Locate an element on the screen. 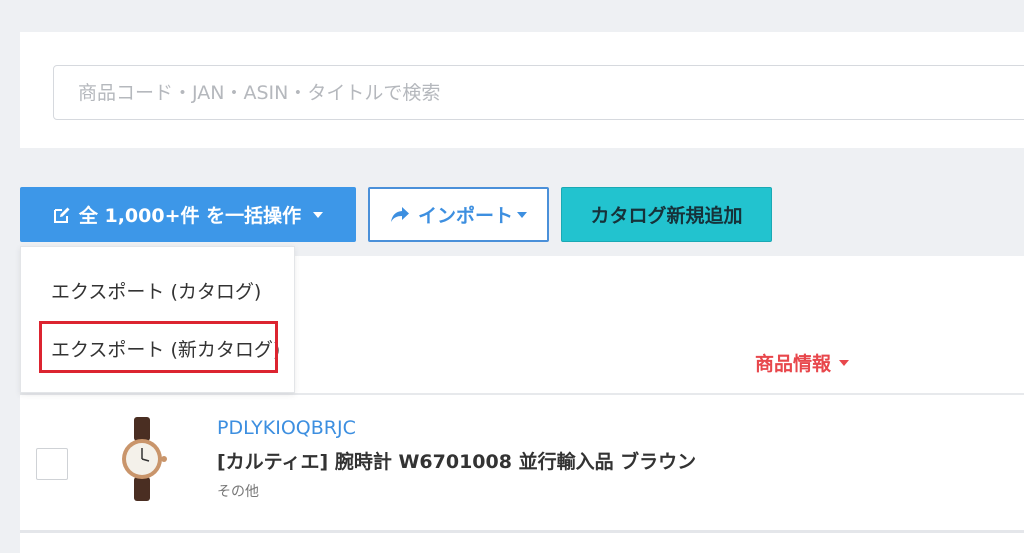 Image resolution: width=1024 pixels, height=553 pixels. row-checkbox is located at coordinates (52, 464).